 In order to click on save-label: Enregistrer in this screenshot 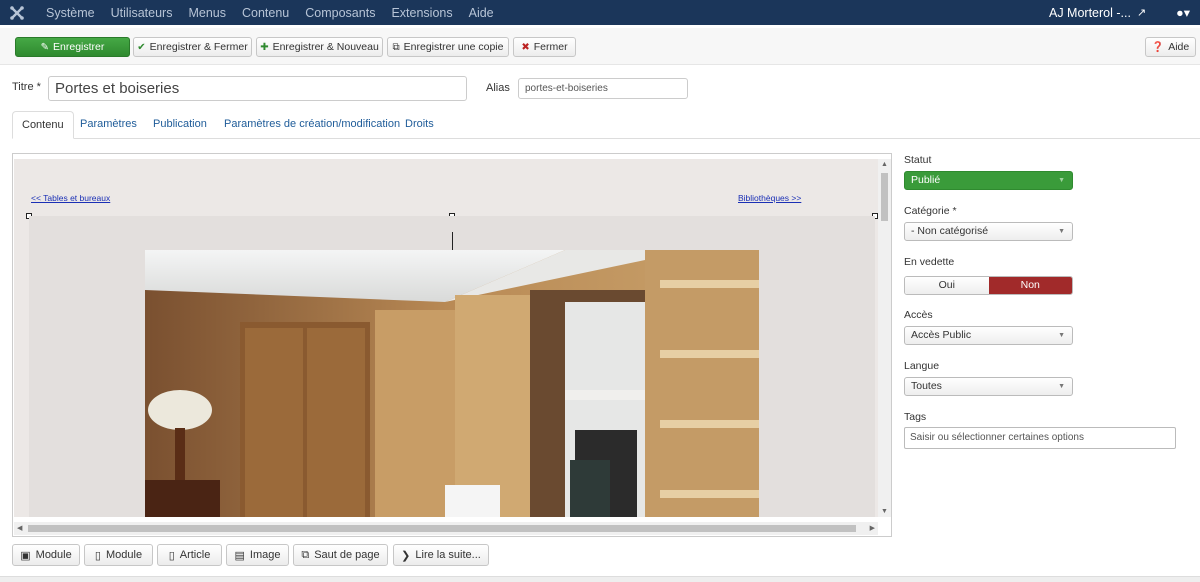, I will do `click(79, 47)`.